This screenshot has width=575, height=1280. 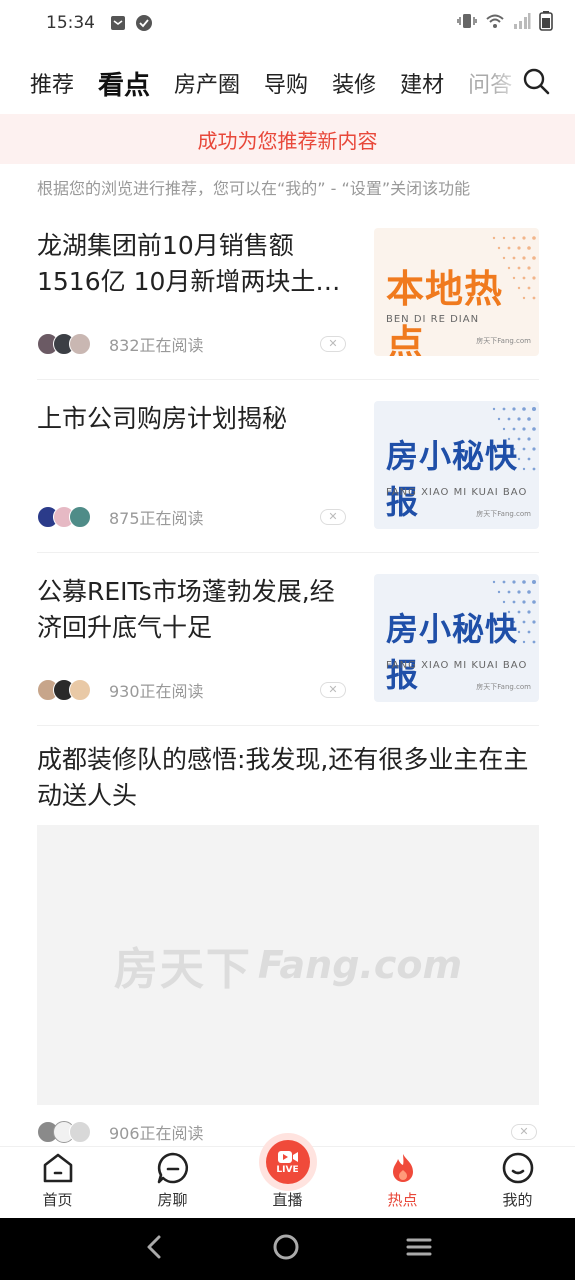 I want to click on signal-icon, so click(x=522, y=23).